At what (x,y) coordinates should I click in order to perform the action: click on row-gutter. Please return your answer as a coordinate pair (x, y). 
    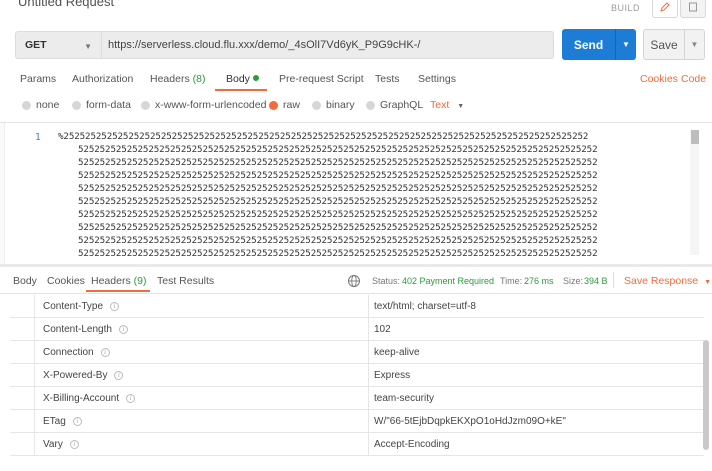
    Looking at the image, I should click on (22, 306).